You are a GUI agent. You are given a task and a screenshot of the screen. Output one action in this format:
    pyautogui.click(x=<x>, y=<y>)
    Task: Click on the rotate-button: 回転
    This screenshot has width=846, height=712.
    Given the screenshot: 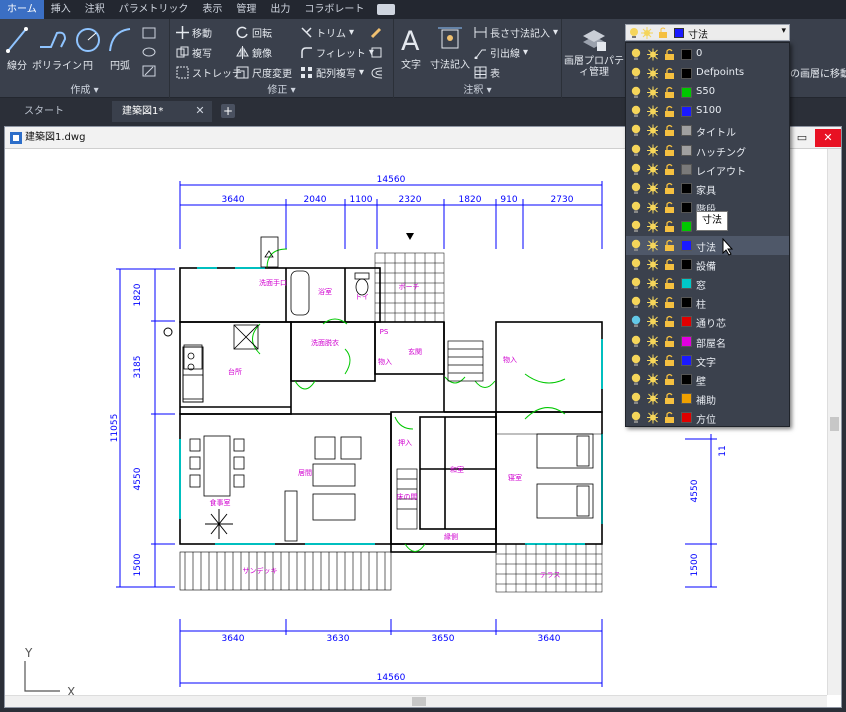 What is the action you would take?
    pyautogui.click(x=254, y=32)
    